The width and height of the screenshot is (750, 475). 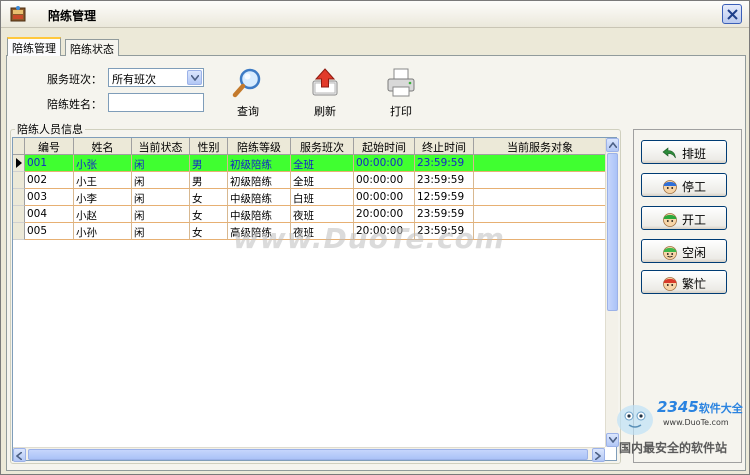 I want to click on column-header-status: 当前状态, so click(x=161, y=146).